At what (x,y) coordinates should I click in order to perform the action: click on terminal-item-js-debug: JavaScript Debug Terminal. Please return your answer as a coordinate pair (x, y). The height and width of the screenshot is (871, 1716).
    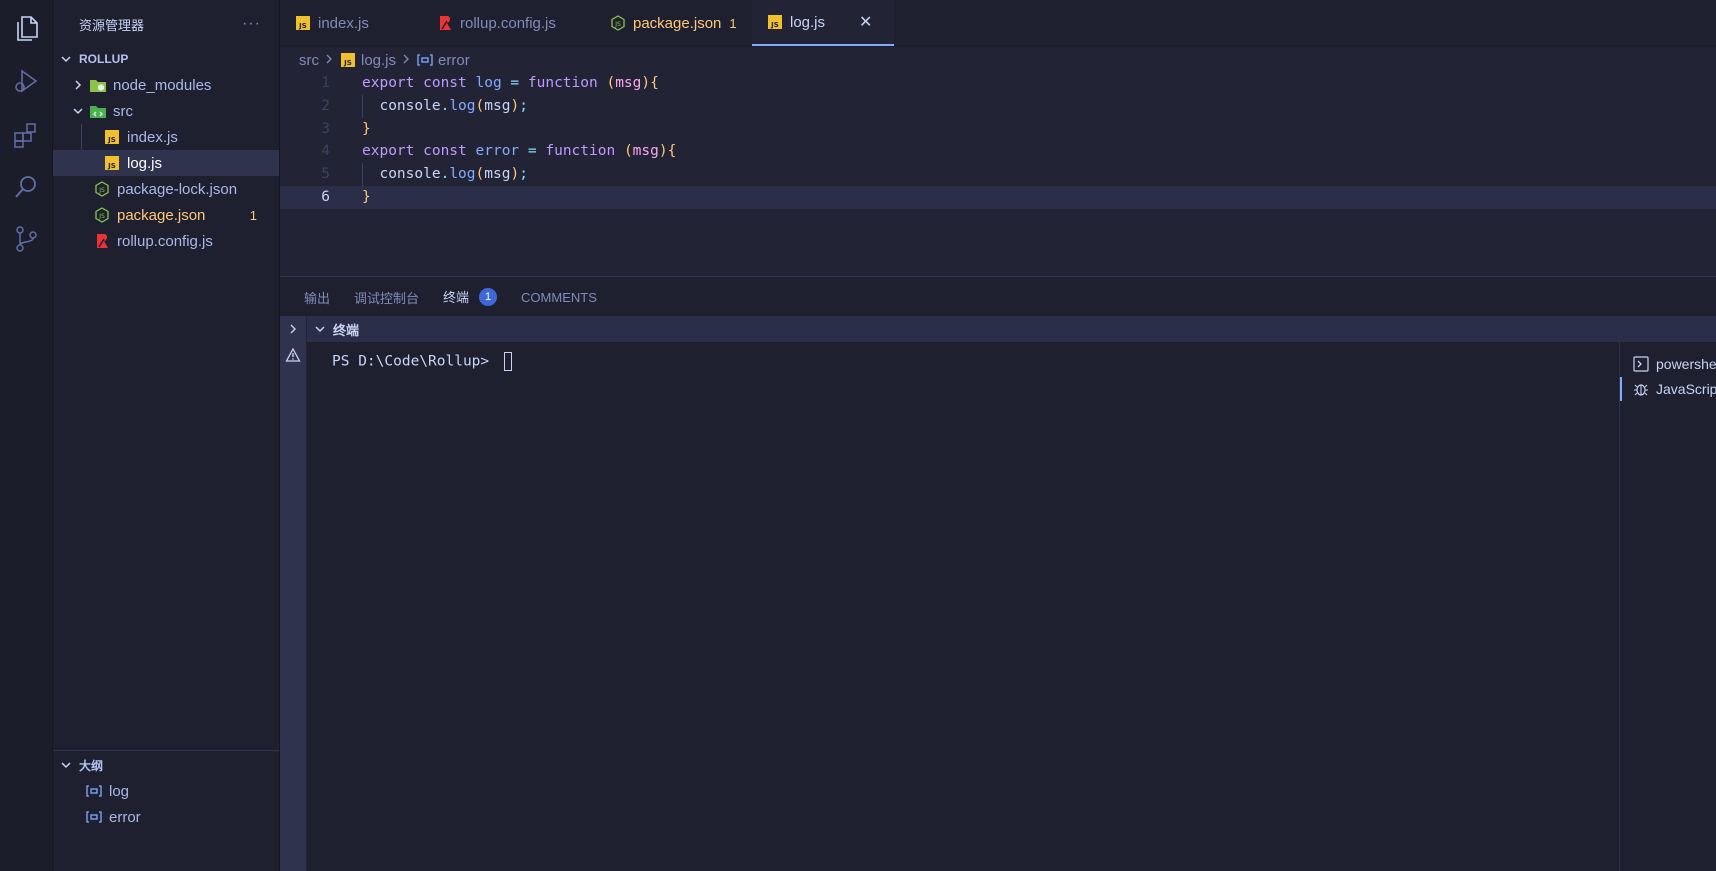
    Looking at the image, I should click on (1674, 389).